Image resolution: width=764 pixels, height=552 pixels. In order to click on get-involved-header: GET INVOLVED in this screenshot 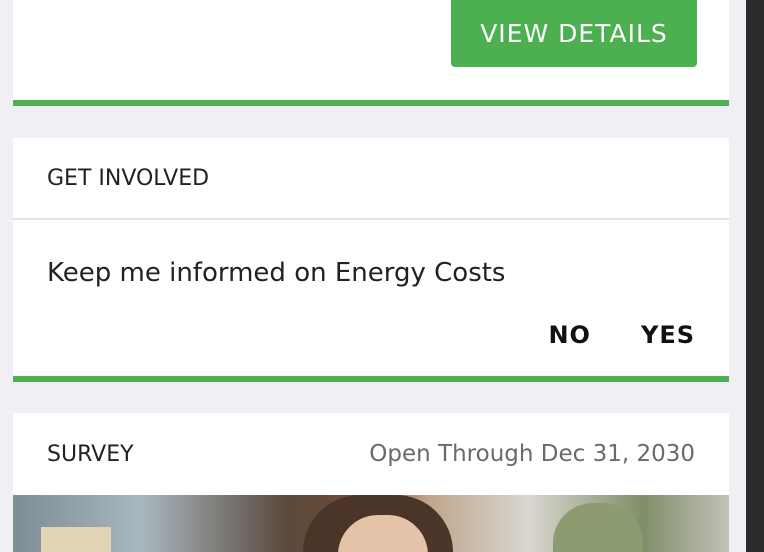, I will do `click(371, 179)`.